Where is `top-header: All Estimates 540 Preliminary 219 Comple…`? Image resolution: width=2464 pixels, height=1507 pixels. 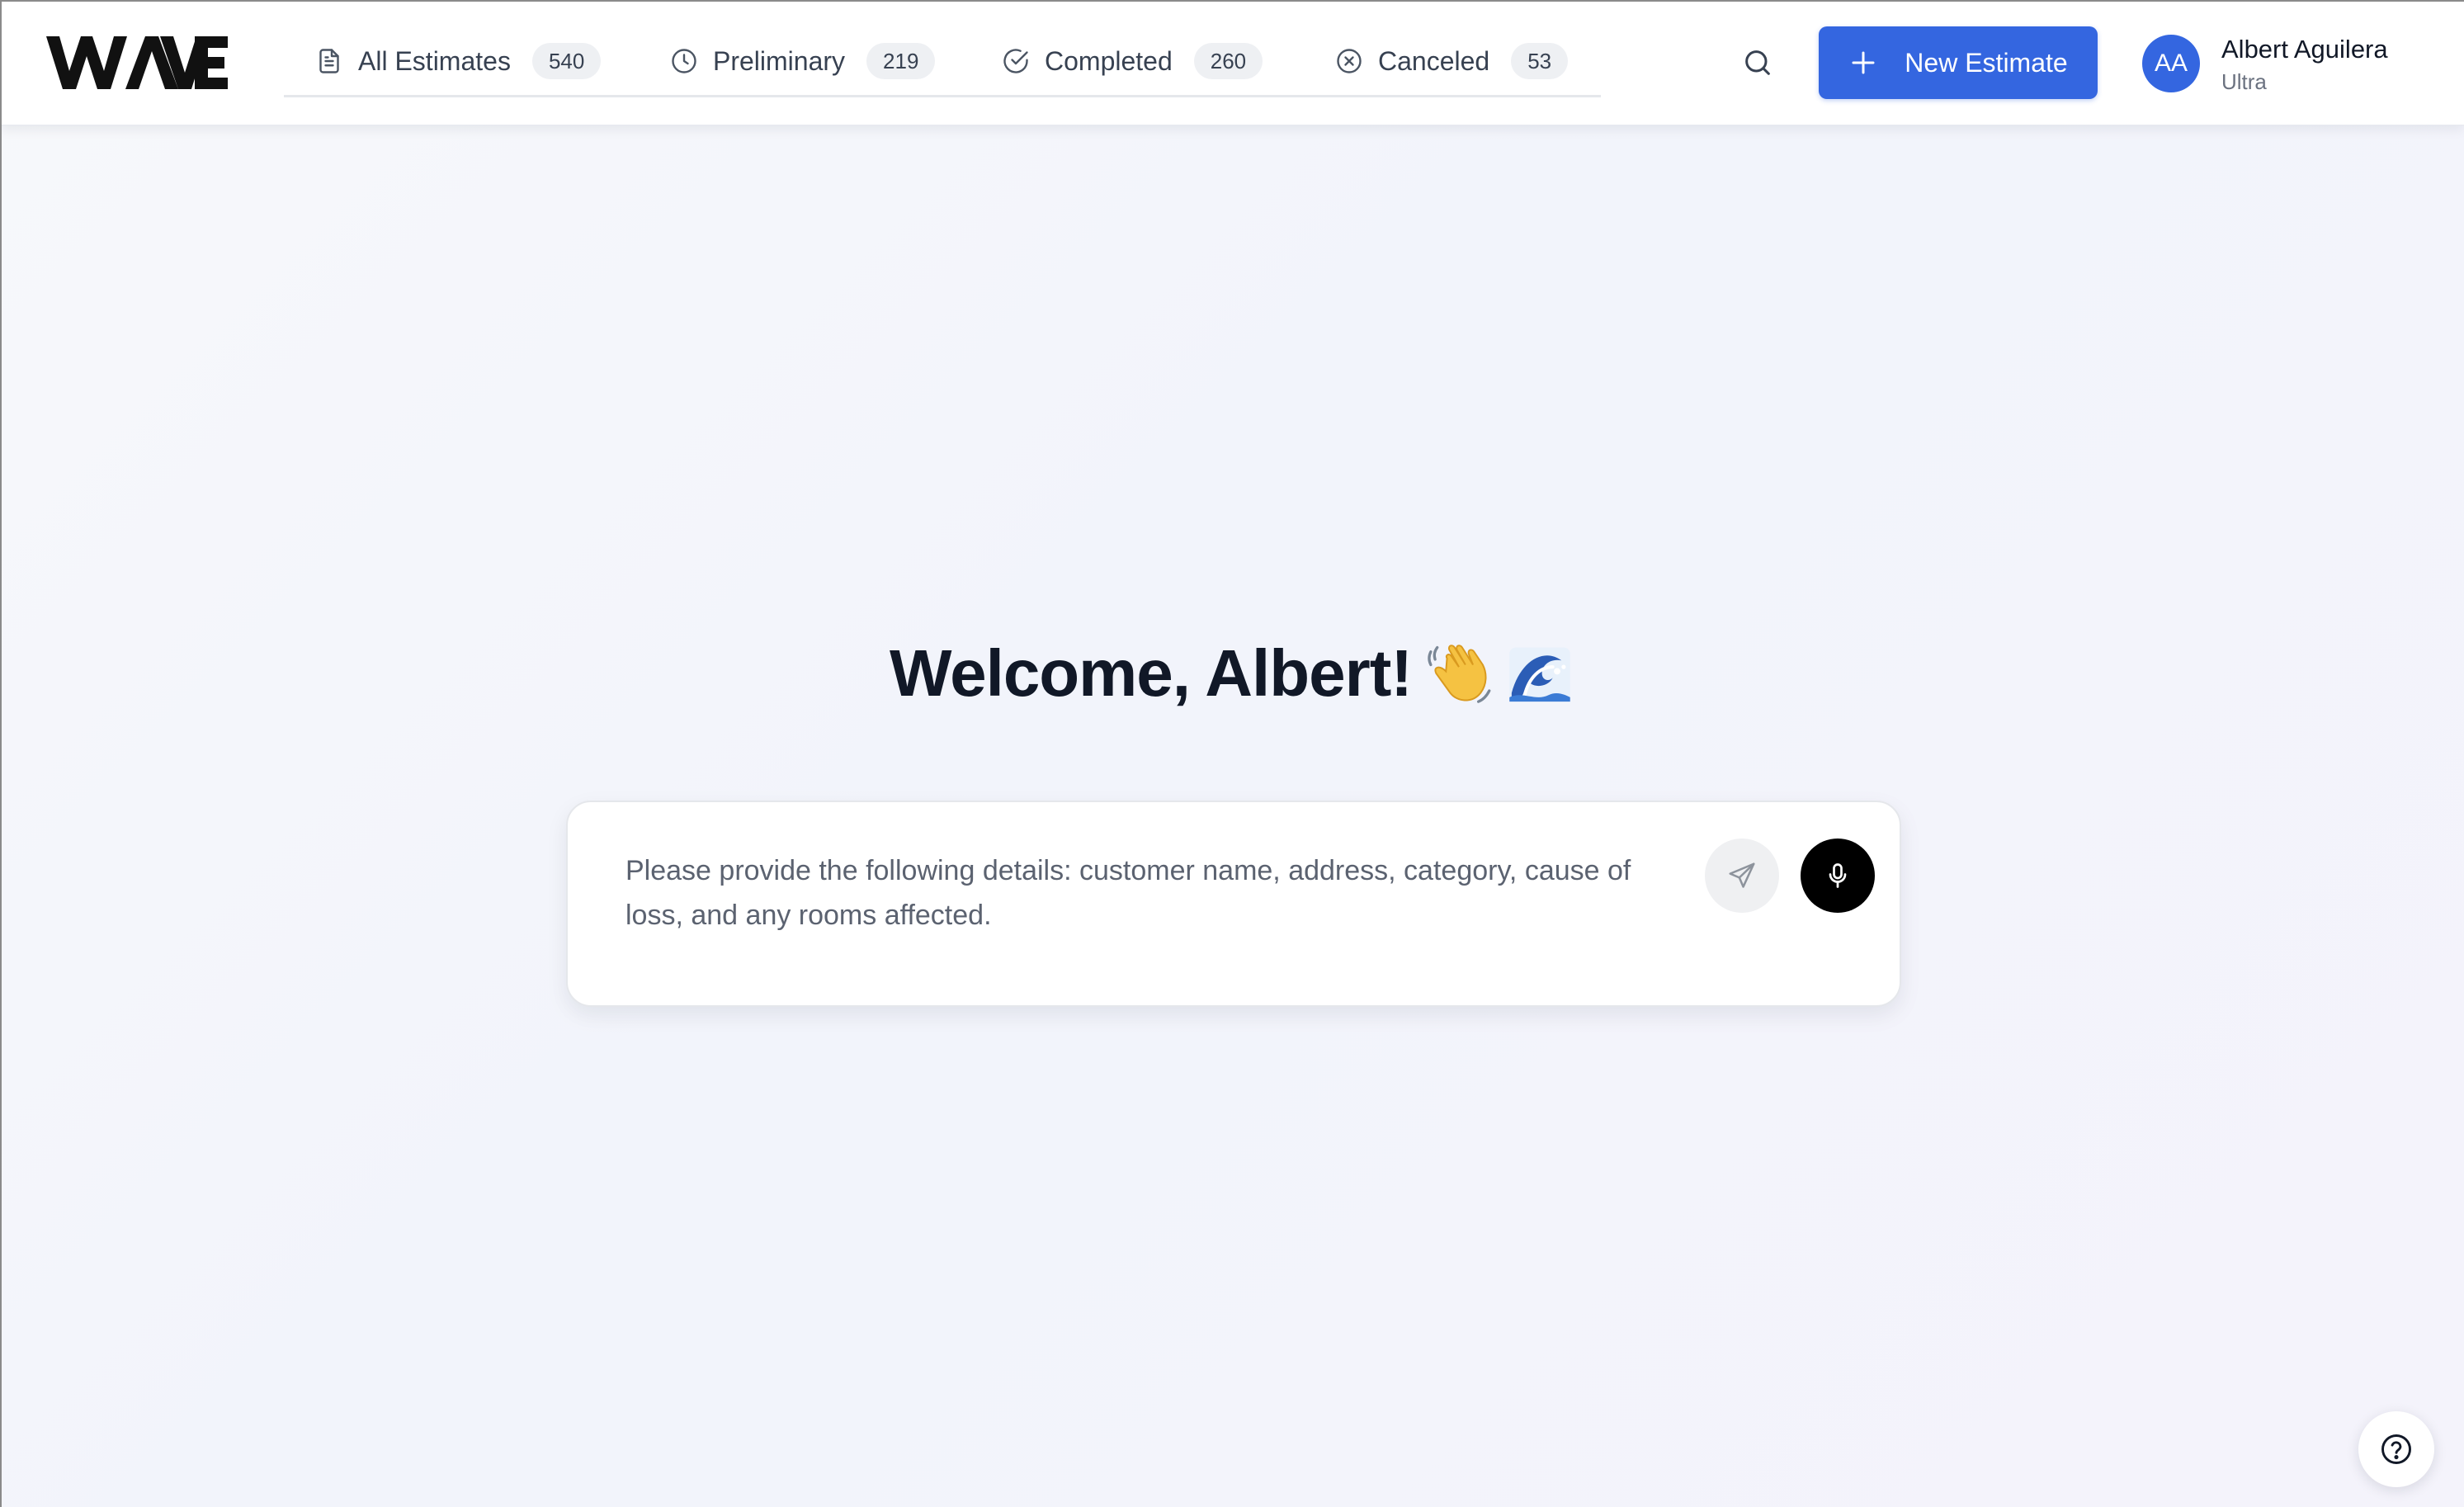
top-header: All Estimates 540 Preliminary 219 Comple… is located at coordinates (1232, 63).